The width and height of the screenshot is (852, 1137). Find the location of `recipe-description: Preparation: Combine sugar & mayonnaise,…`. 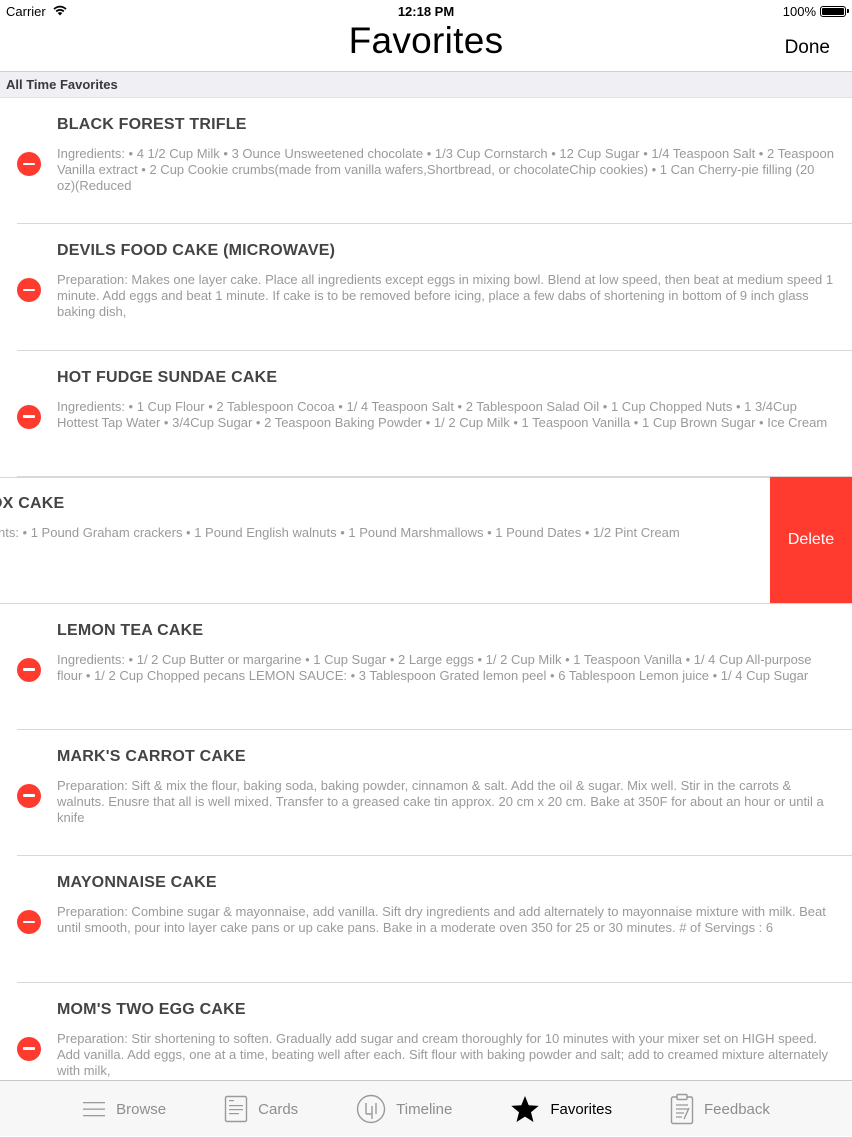

recipe-description: Preparation: Combine sugar & mayonnaise,… is located at coordinates (441, 920).